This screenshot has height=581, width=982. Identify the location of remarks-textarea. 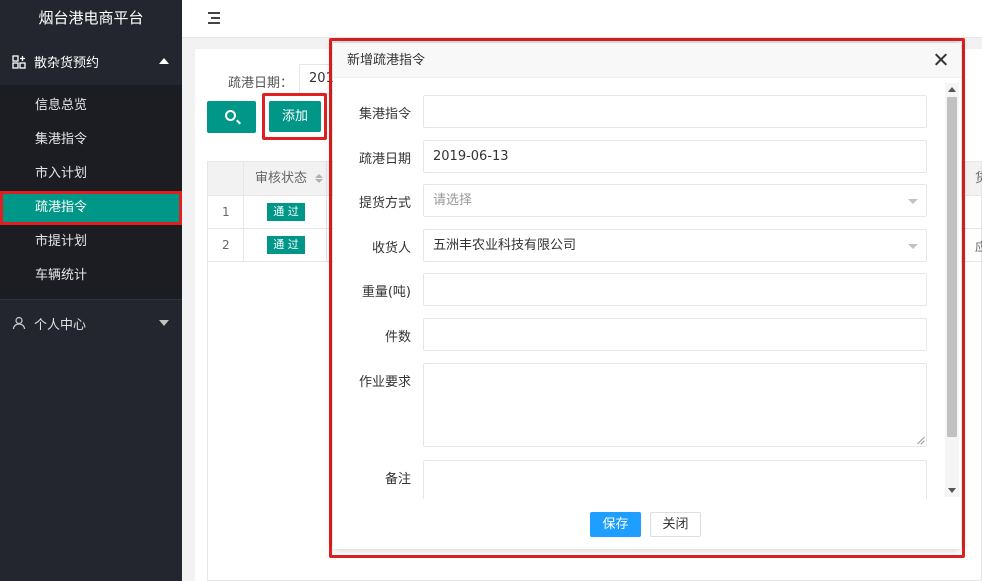
(675, 479).